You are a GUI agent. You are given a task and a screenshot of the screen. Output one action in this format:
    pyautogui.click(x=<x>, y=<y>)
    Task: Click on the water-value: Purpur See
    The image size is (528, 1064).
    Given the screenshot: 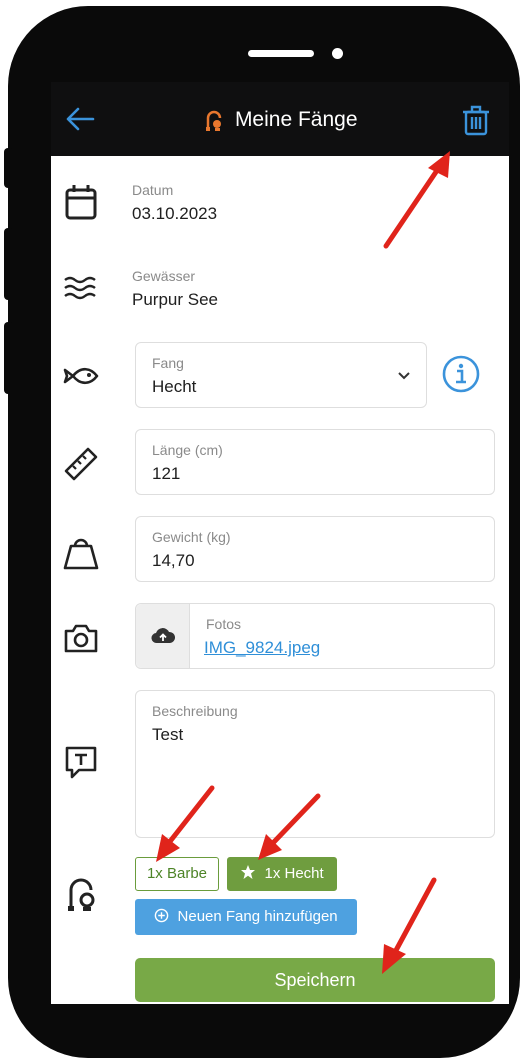 What is the action you would take?
    pyautogui.click(x=175, y=300)
    